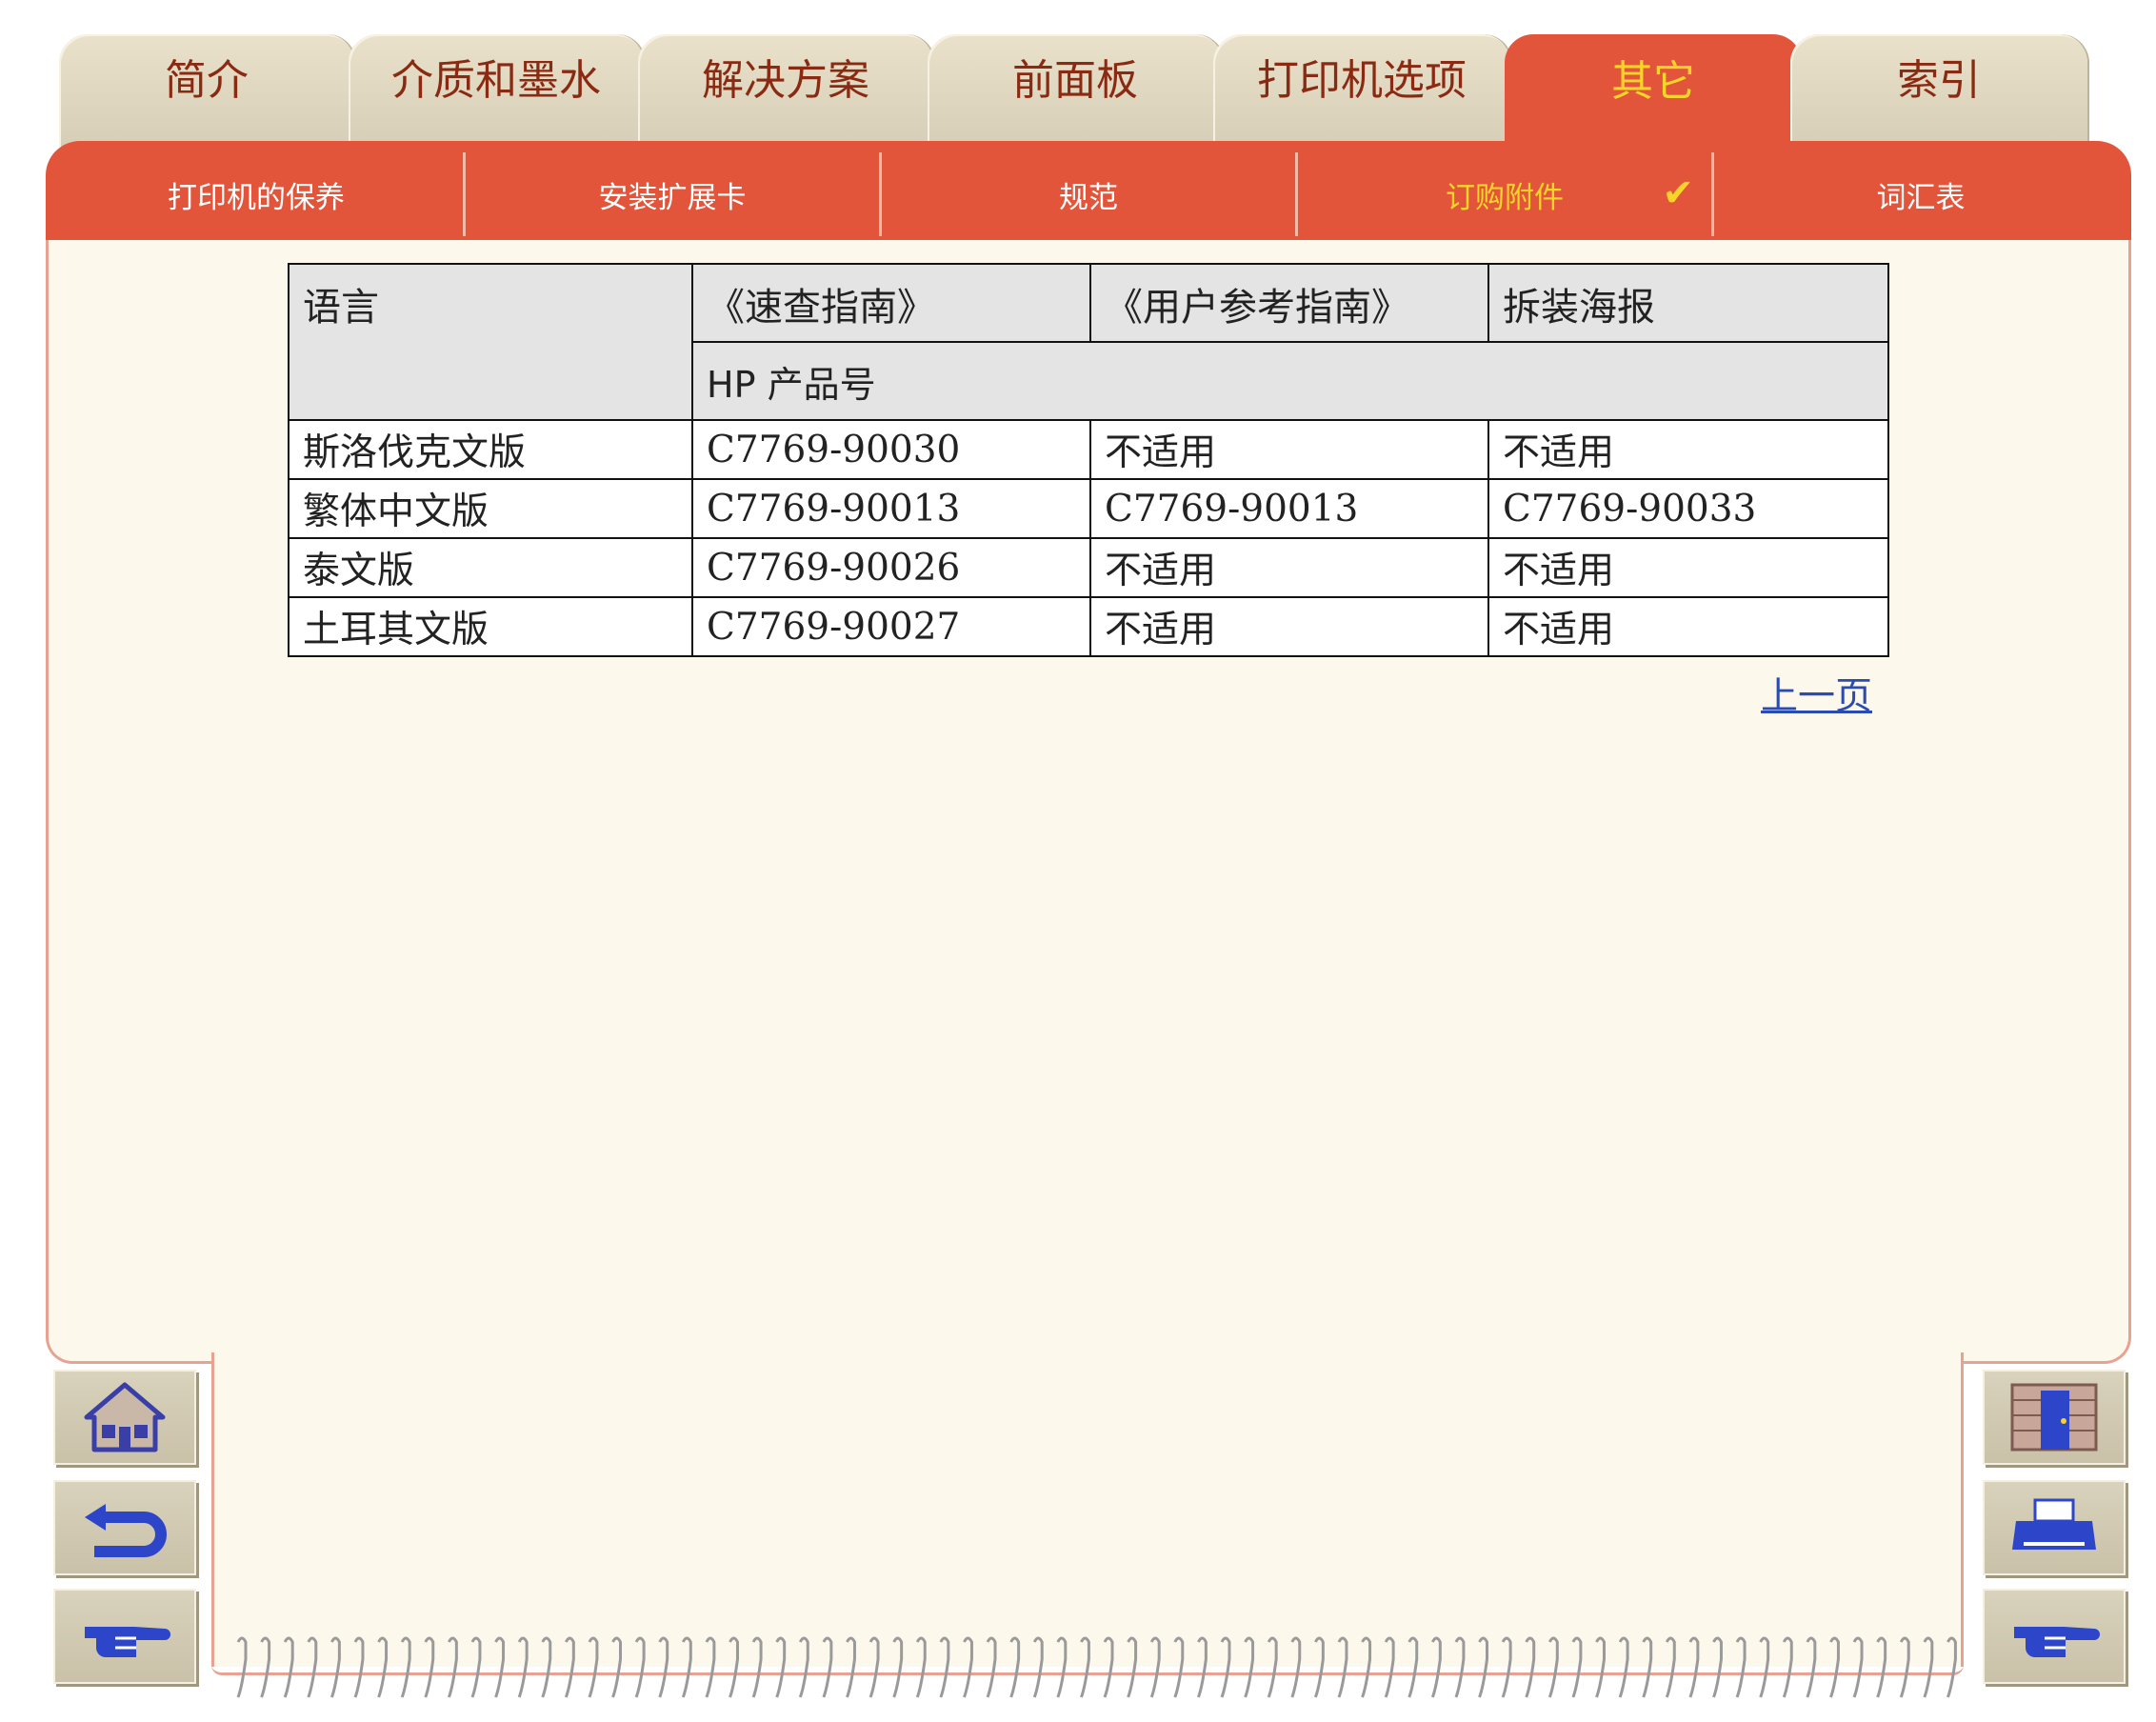  I want to click on table-row: 斯洛伐克文版 C7769-90030 不适用 不适用, so click(1089, 449).